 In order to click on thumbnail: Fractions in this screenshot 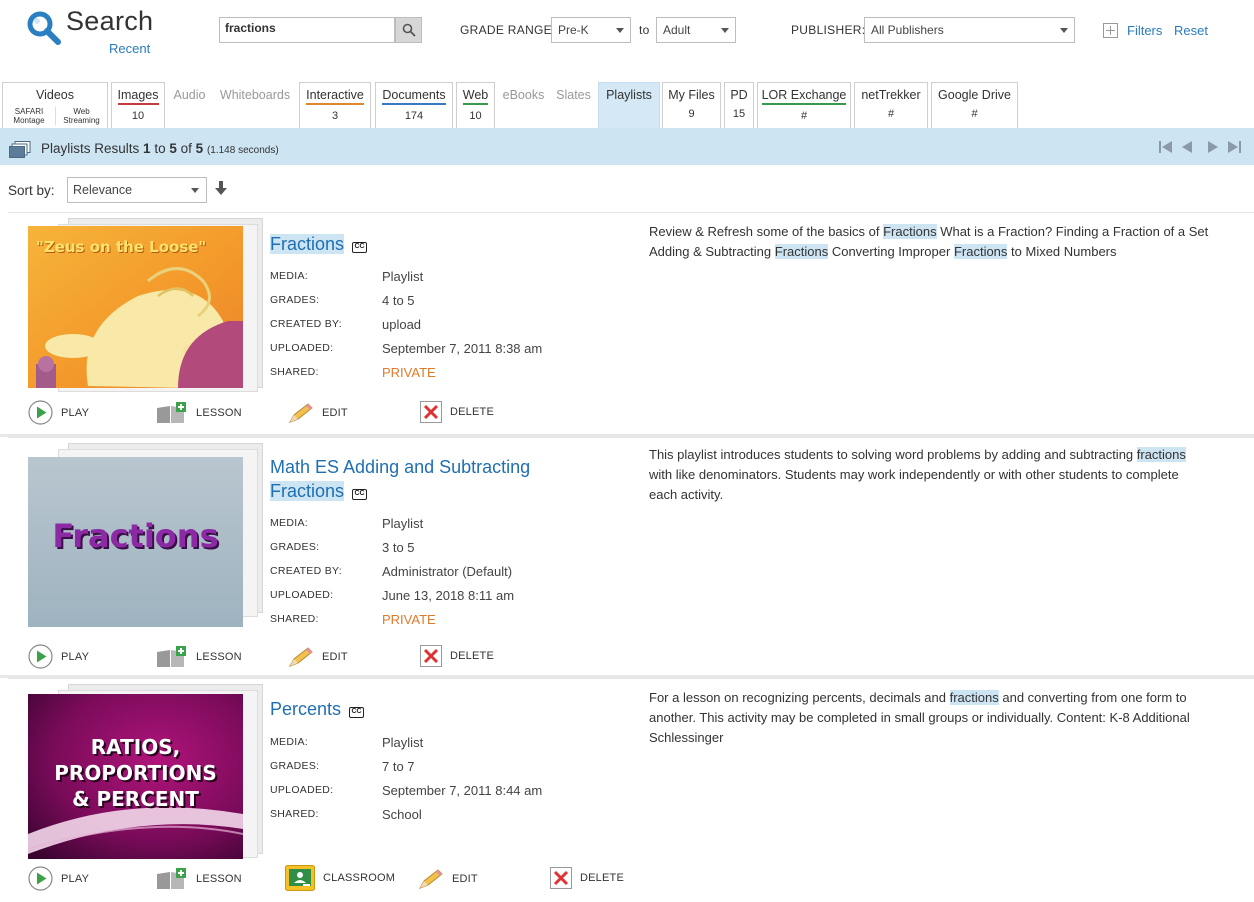, I will do `click(135, 542)`.